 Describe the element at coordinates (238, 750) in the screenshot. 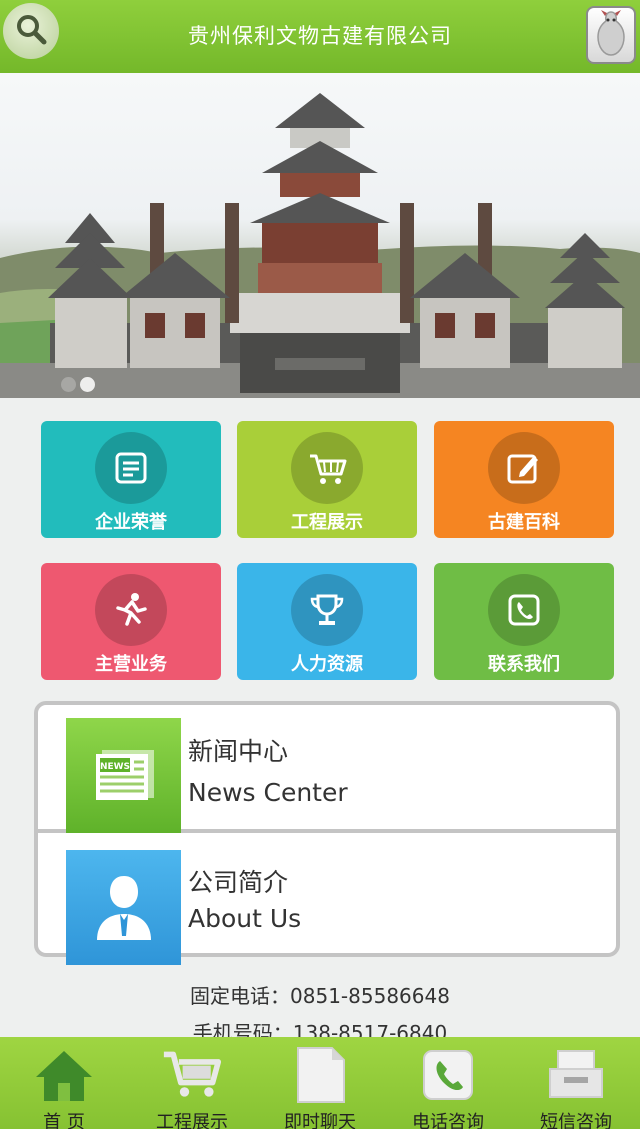

I see `news-center-title-cn: 新闻中心` at that location.